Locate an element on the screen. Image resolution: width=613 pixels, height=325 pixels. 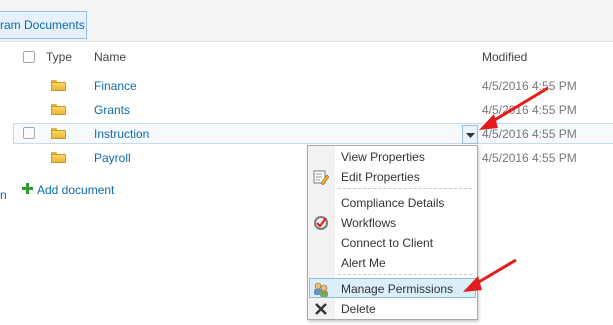
item-menu-dropdown-button is located at coordinates (470, 134).